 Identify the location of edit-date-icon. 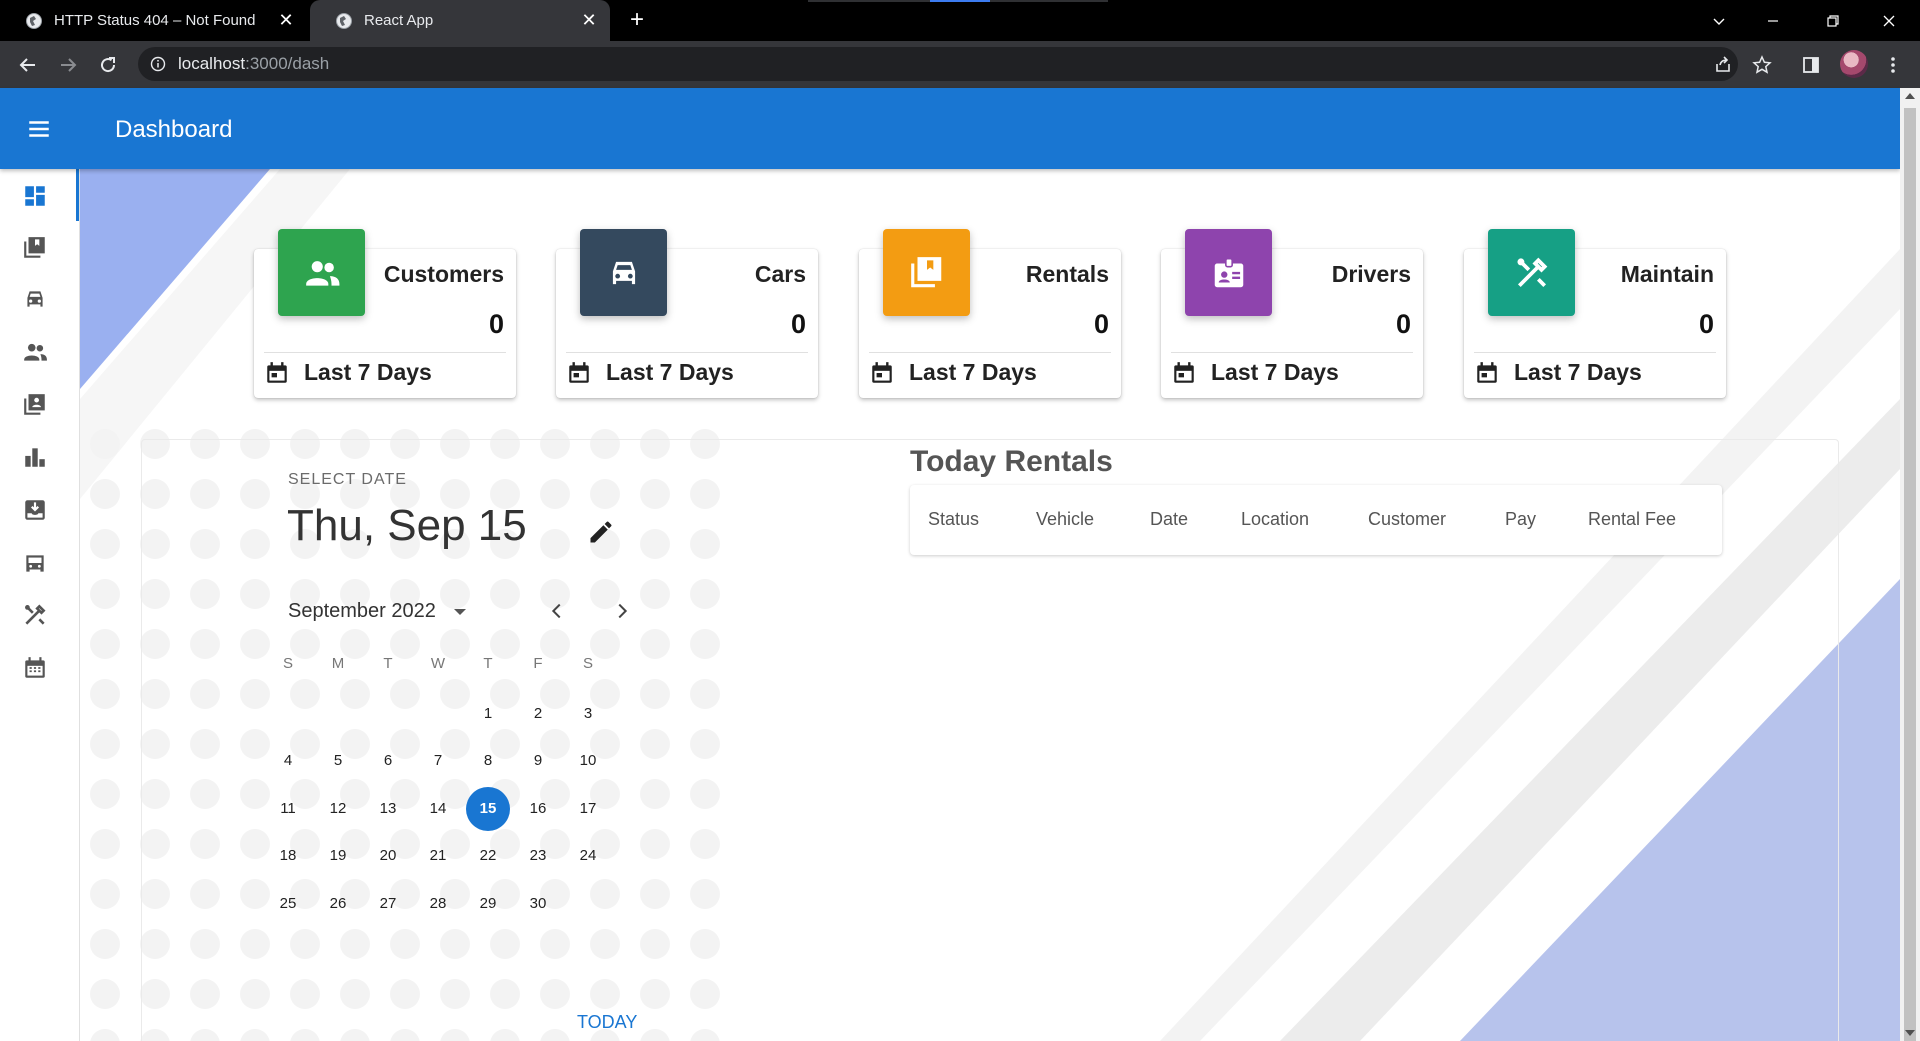
(602, 533).